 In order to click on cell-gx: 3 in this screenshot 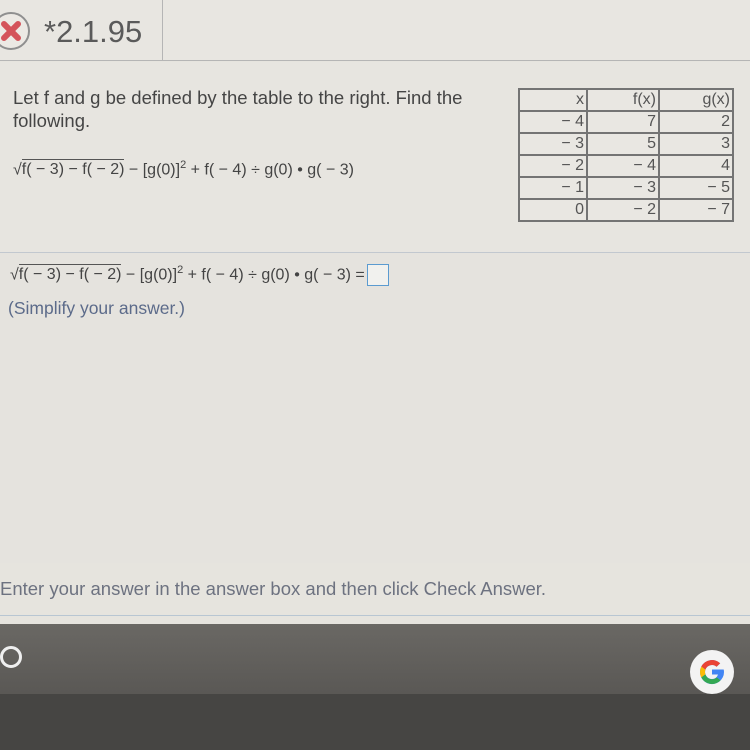, I will do `click(696, 144)`.